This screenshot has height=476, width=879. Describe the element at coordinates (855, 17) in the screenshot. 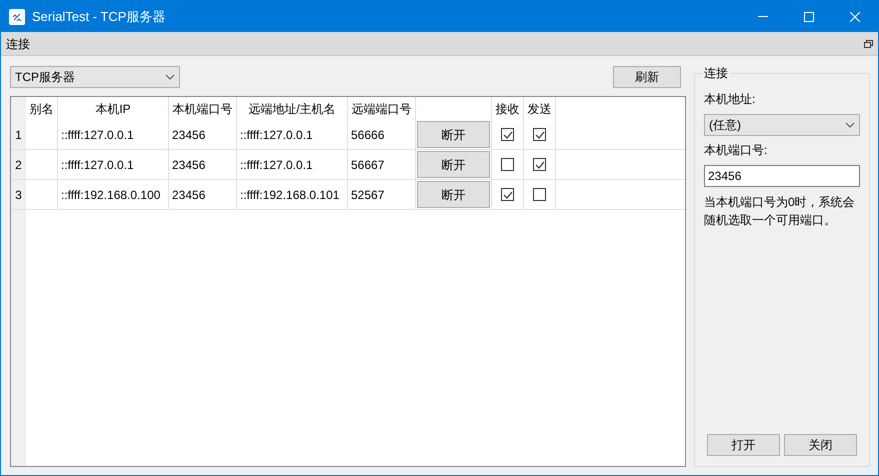

I see `close-icon` at that location.